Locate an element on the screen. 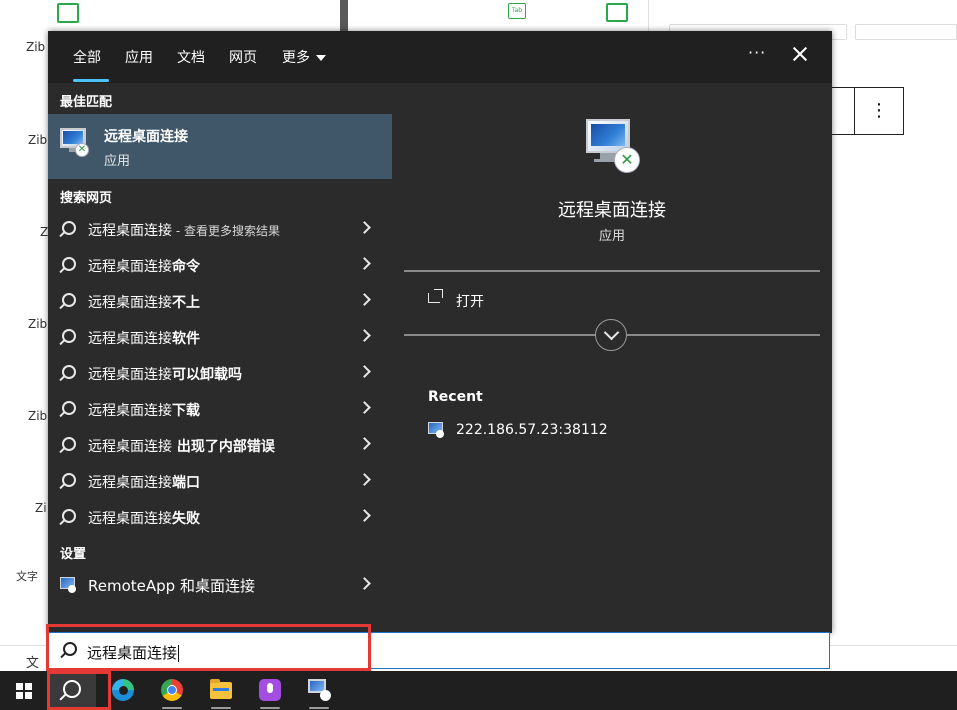 This screenshot has height=710, width=957. windows-logo-icon is located at coordinates (24, 691).